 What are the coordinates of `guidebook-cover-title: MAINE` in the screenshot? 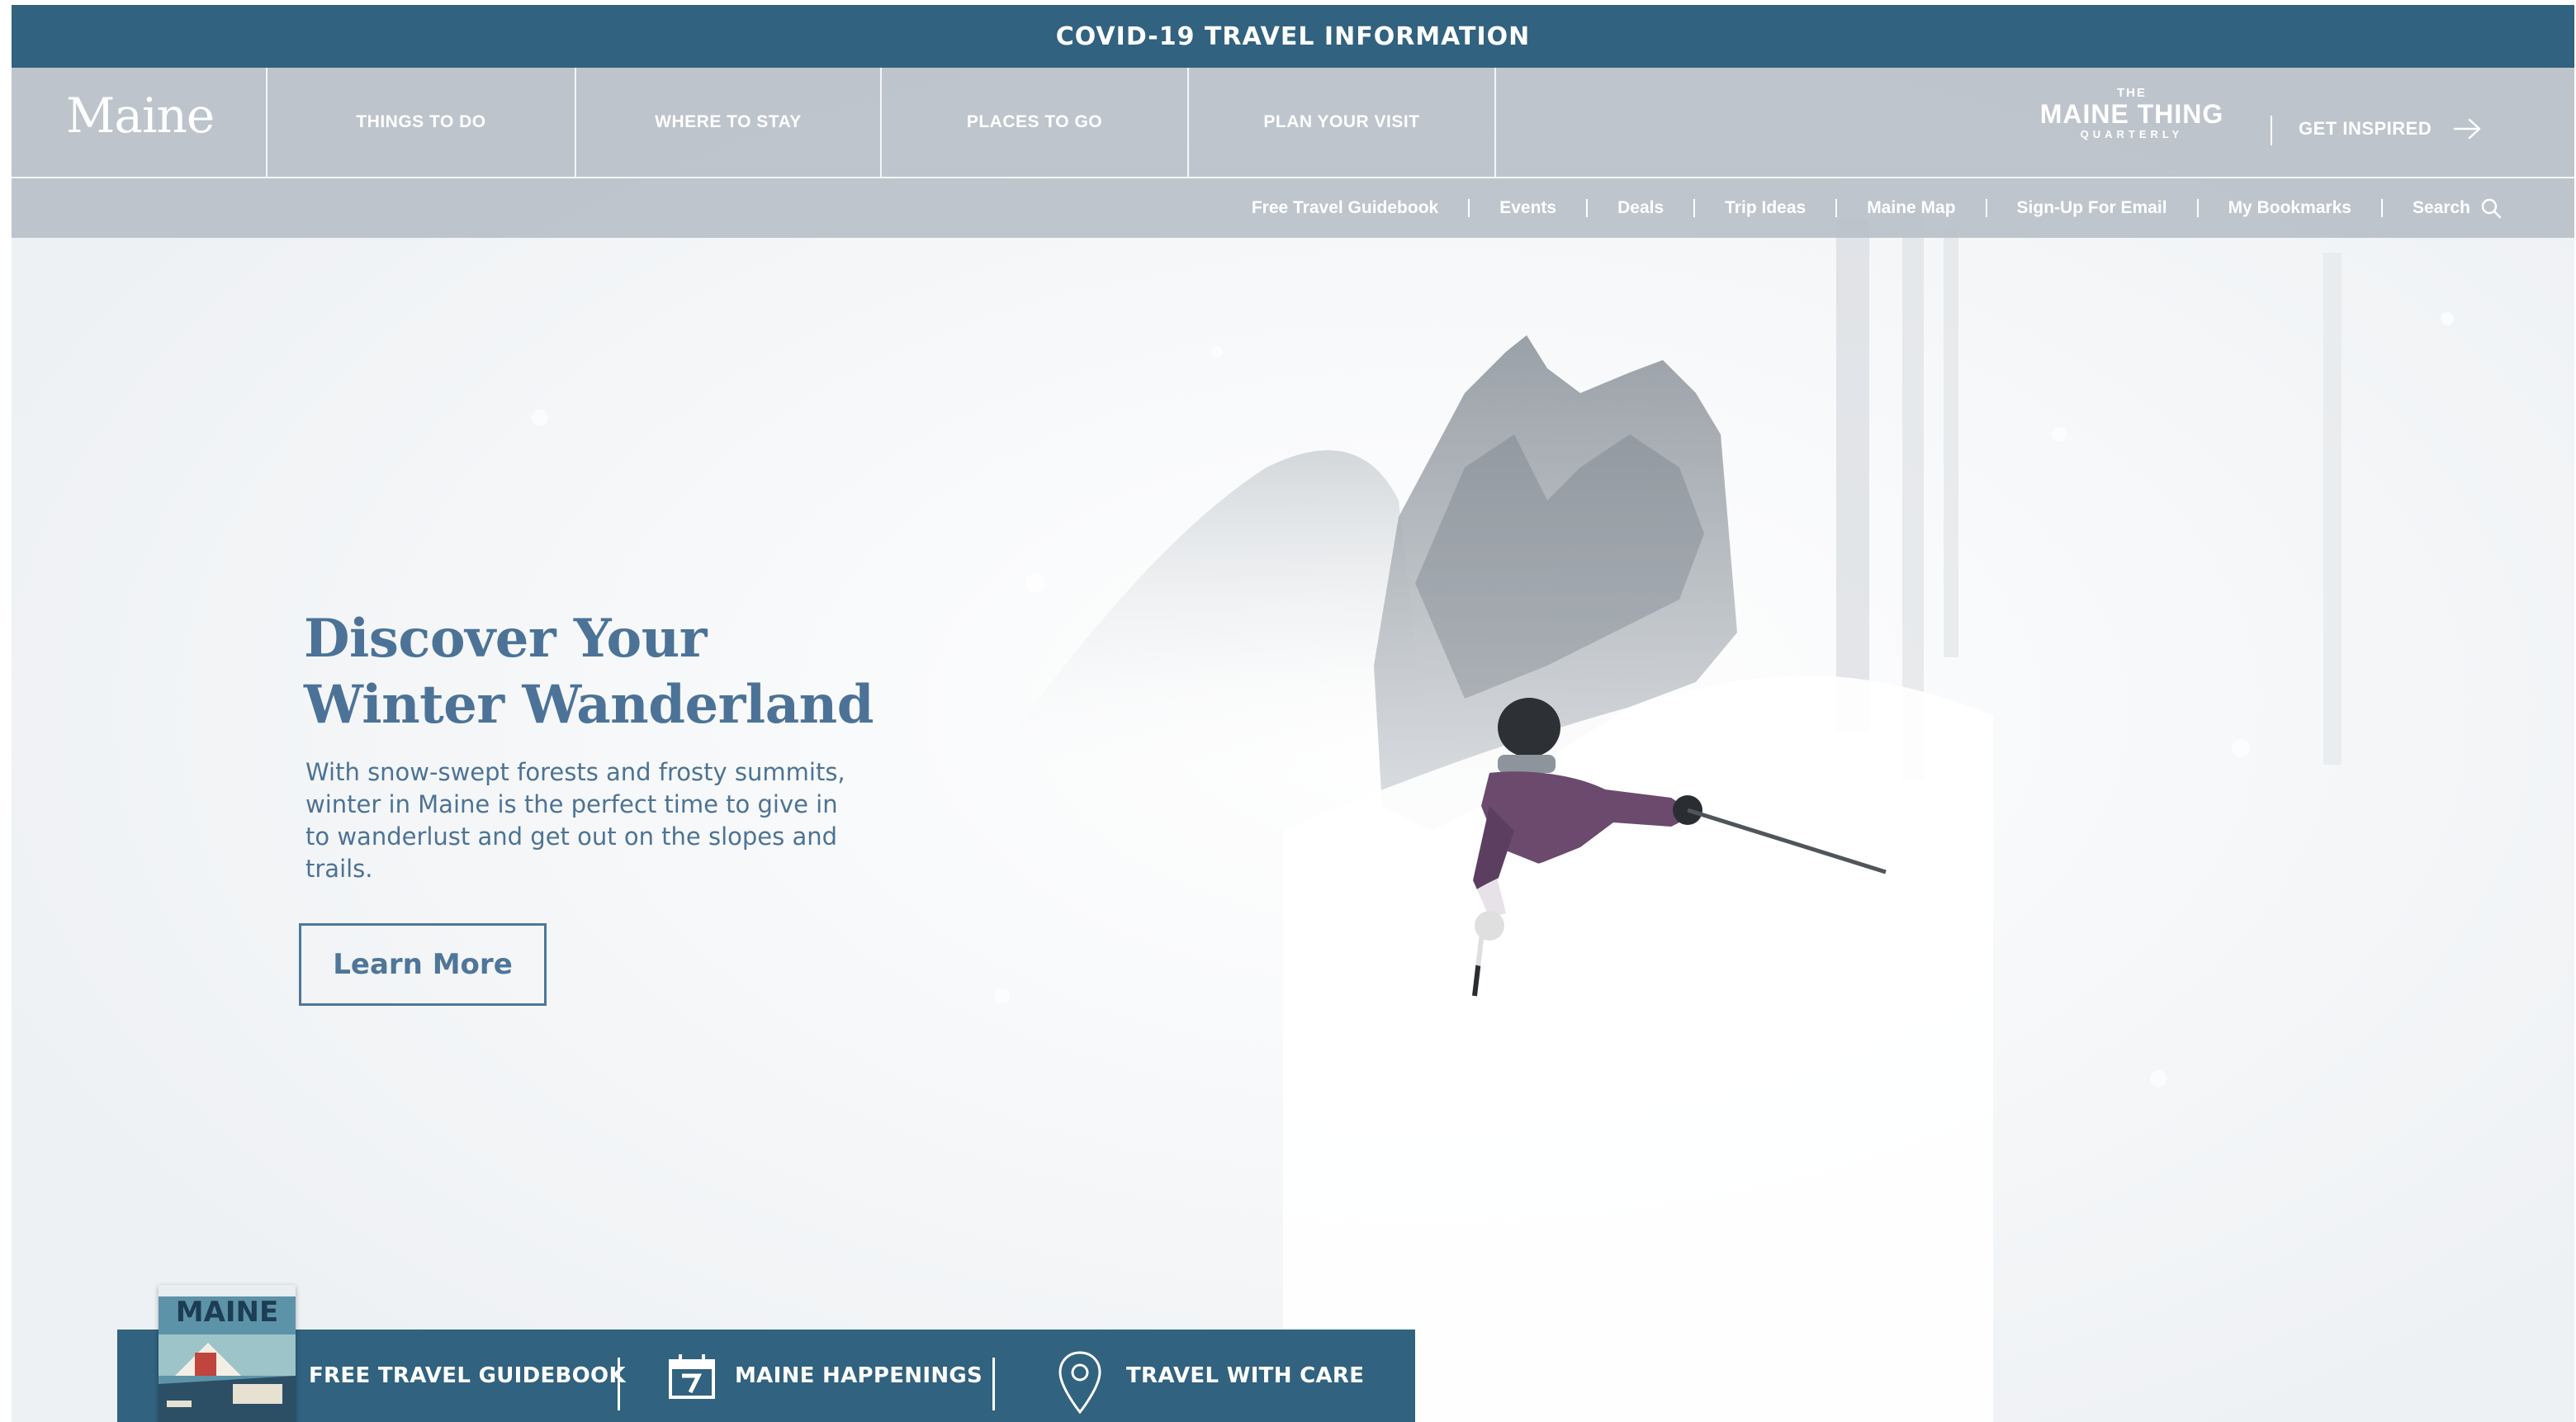 It's located at (227, 1313).